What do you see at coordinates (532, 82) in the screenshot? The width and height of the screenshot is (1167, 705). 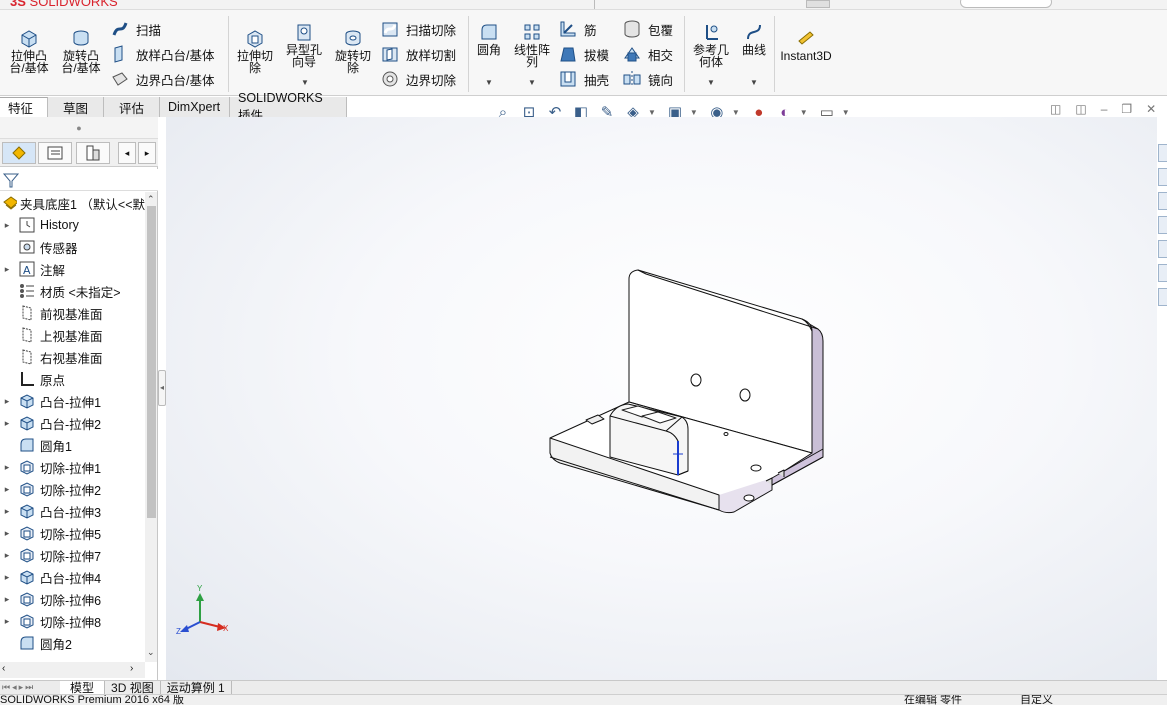 I see `linear-pattern-dropdown: ▼` at bounding box center [532, 82].